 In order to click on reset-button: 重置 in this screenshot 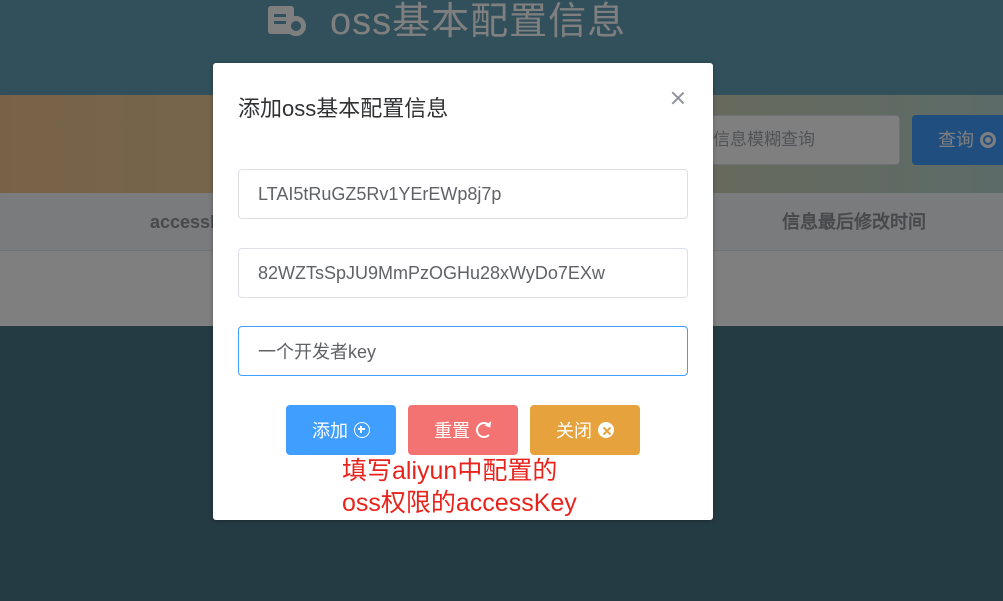, I will do `click(463, 430)`.